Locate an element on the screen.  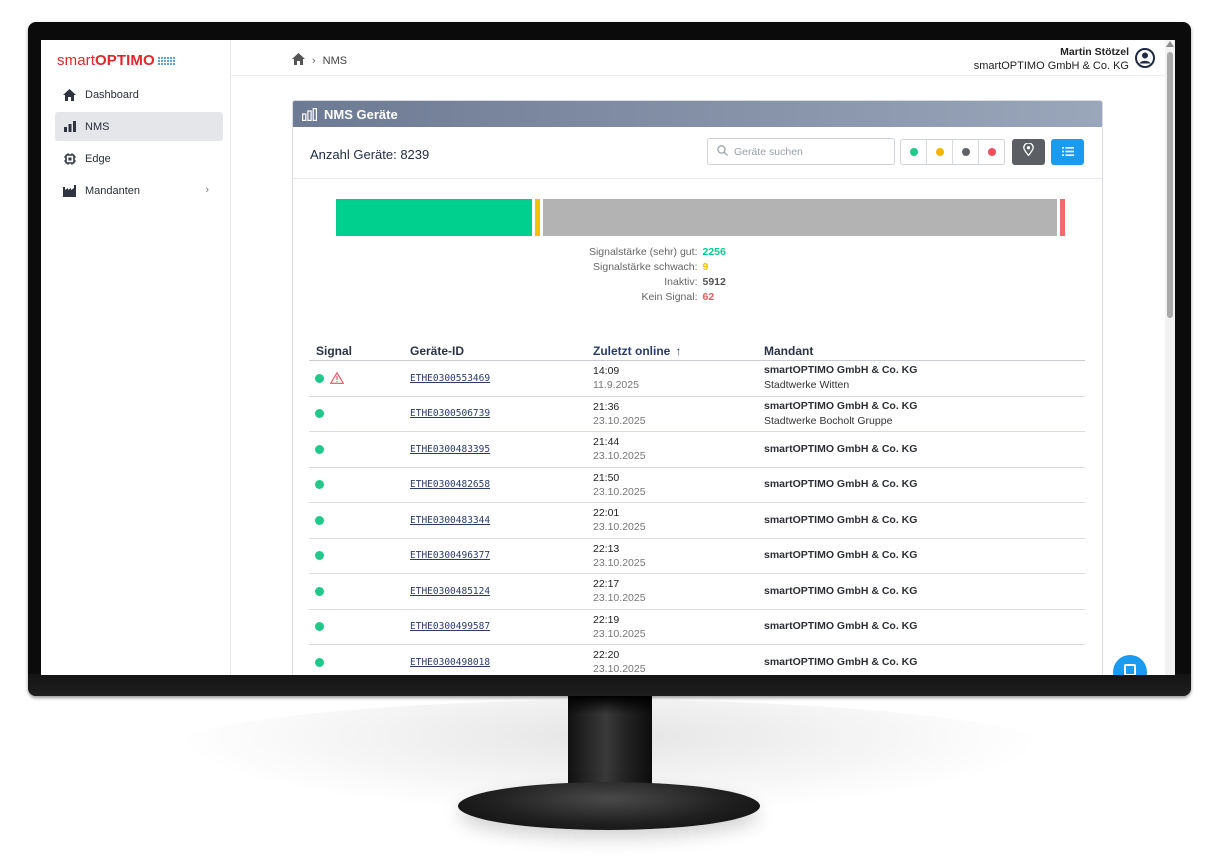
column-header-last-online: Zuletzt online ↑ is located at coordinates (678, 351).